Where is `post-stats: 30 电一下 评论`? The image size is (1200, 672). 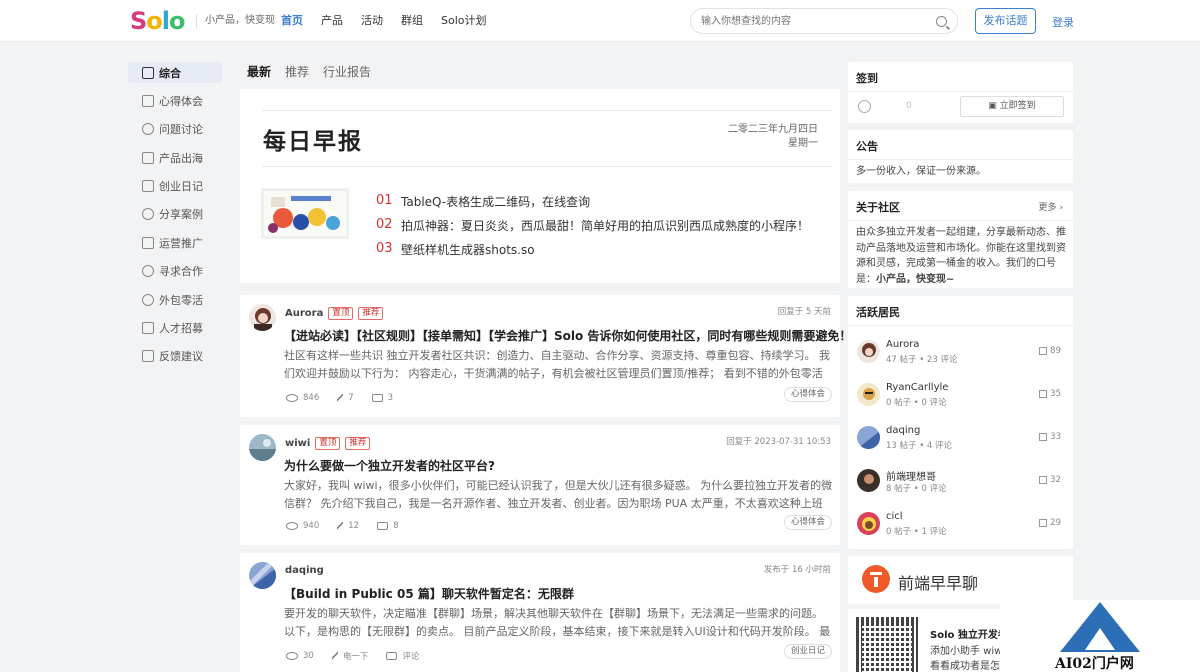
post-stats: 30 电一下 评论 is located at coordinates (361, 656).